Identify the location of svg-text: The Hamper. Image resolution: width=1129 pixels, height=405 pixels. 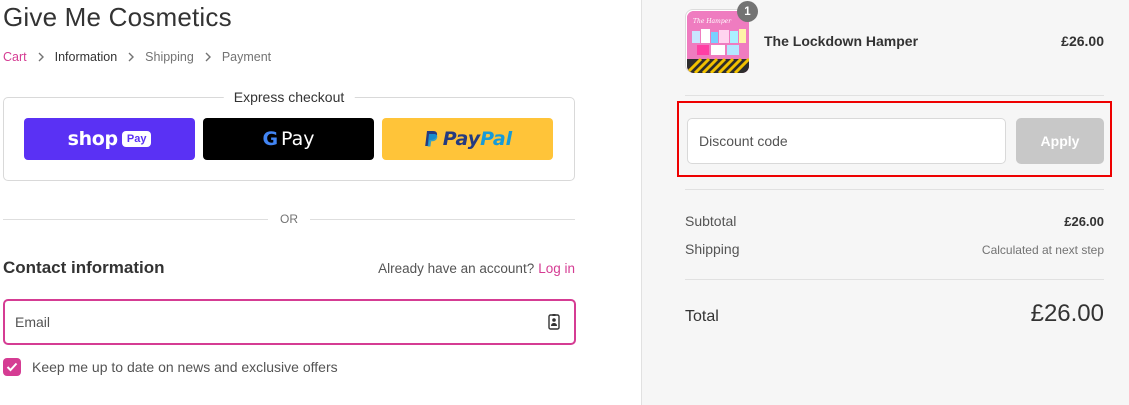
(712, 21).